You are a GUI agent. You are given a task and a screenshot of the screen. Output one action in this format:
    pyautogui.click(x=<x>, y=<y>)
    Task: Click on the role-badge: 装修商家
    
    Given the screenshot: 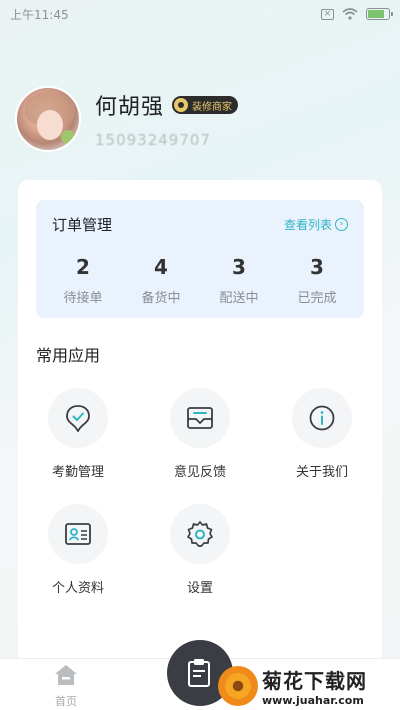 What is the action you would take?
    pyautogui.click(x=205, y=105)
    